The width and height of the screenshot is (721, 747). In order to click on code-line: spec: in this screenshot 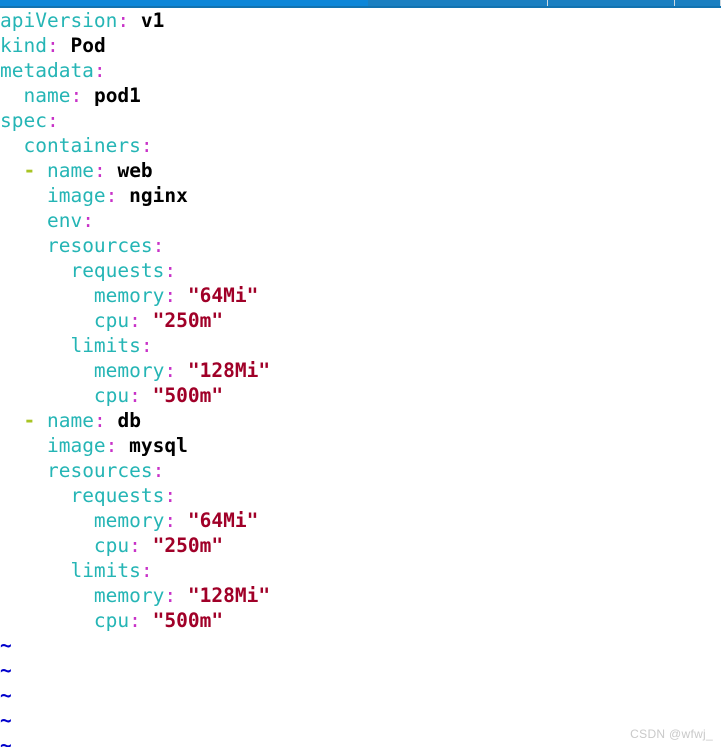, I will do `click(360, 120)`.